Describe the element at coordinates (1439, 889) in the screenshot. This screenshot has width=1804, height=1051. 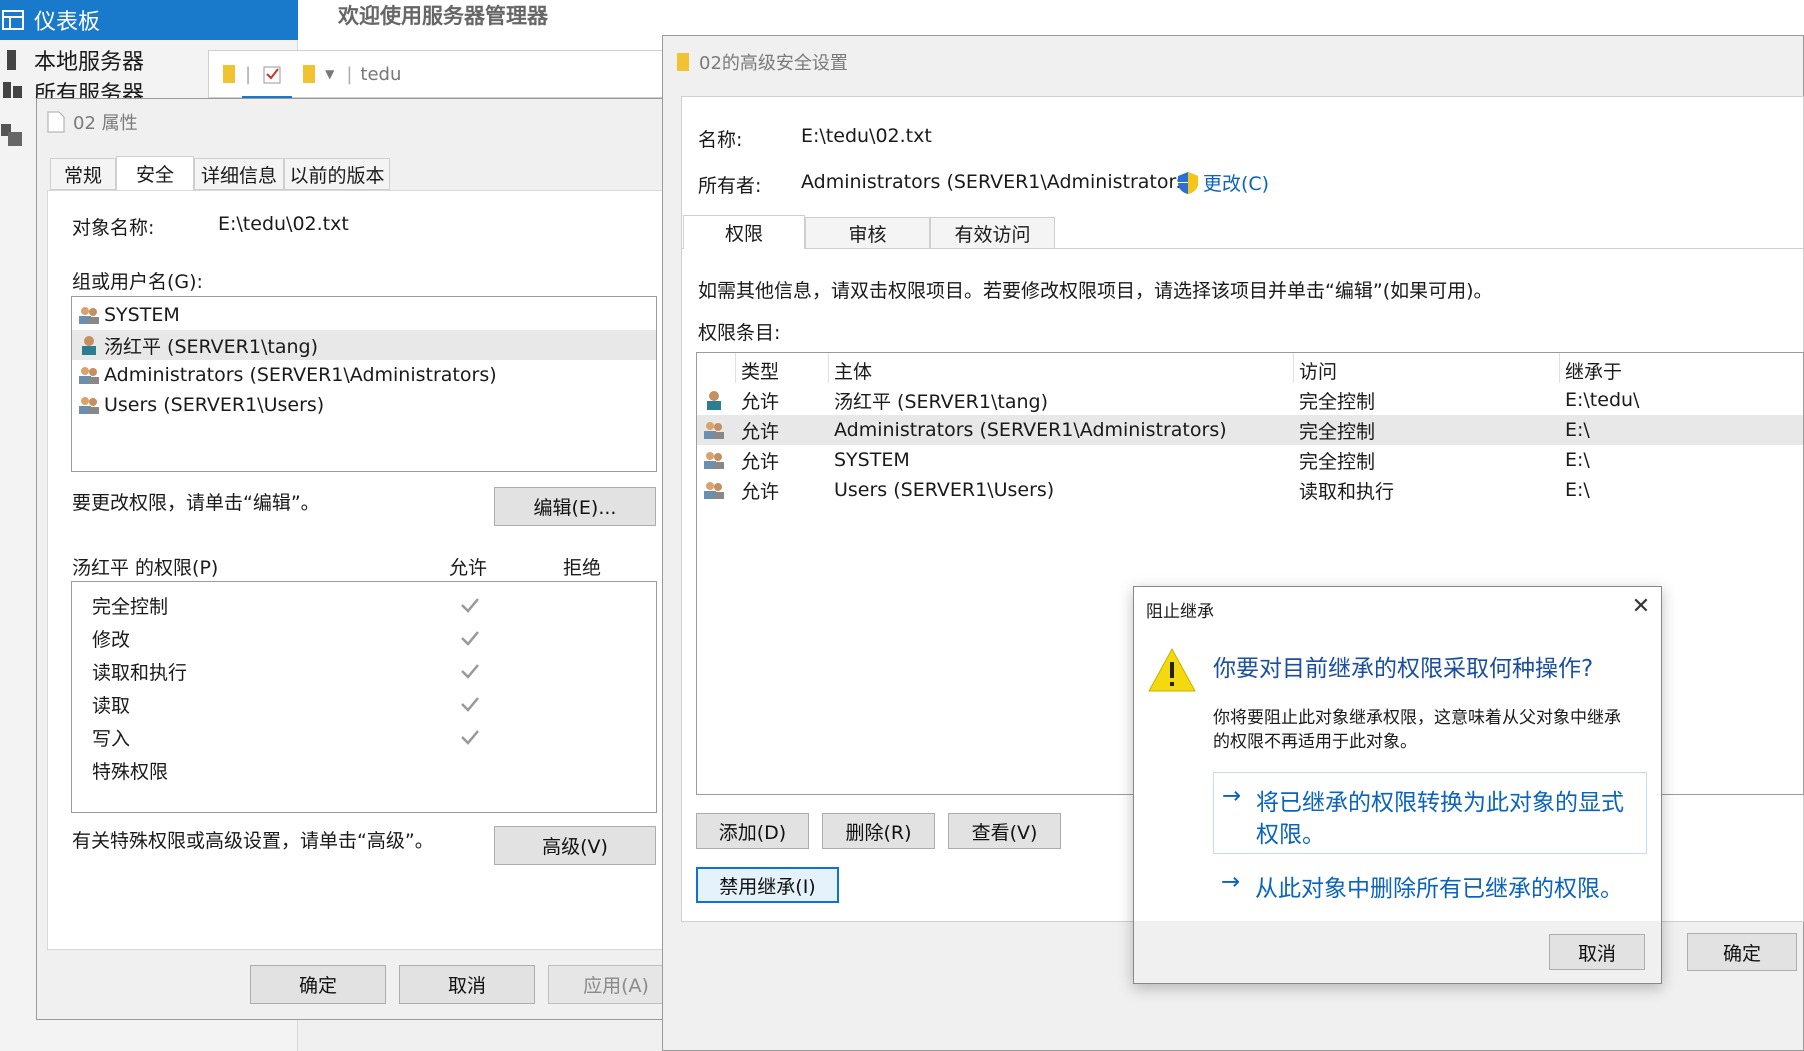
I see `option2-label: 从此对象中删除所有已继承的权限。` at that location.